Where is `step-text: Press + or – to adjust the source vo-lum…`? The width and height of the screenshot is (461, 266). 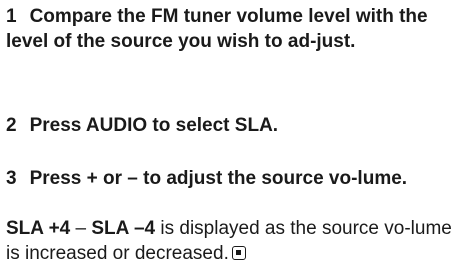
step-text: Press + or – to adjust the source vo-lum… is located at coordinates (218, 178).